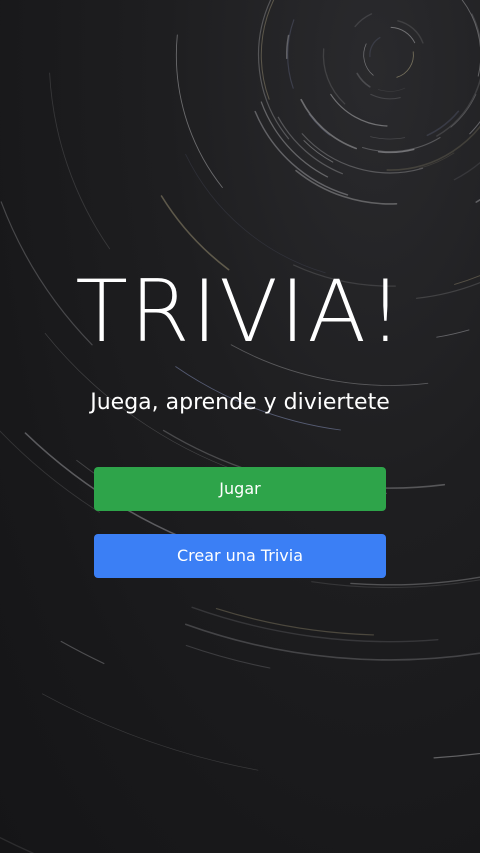  What do you see at coordinates (240, 489) in the screenshot?
I see `play-button: Jugar` at bounding box center [240, 489].